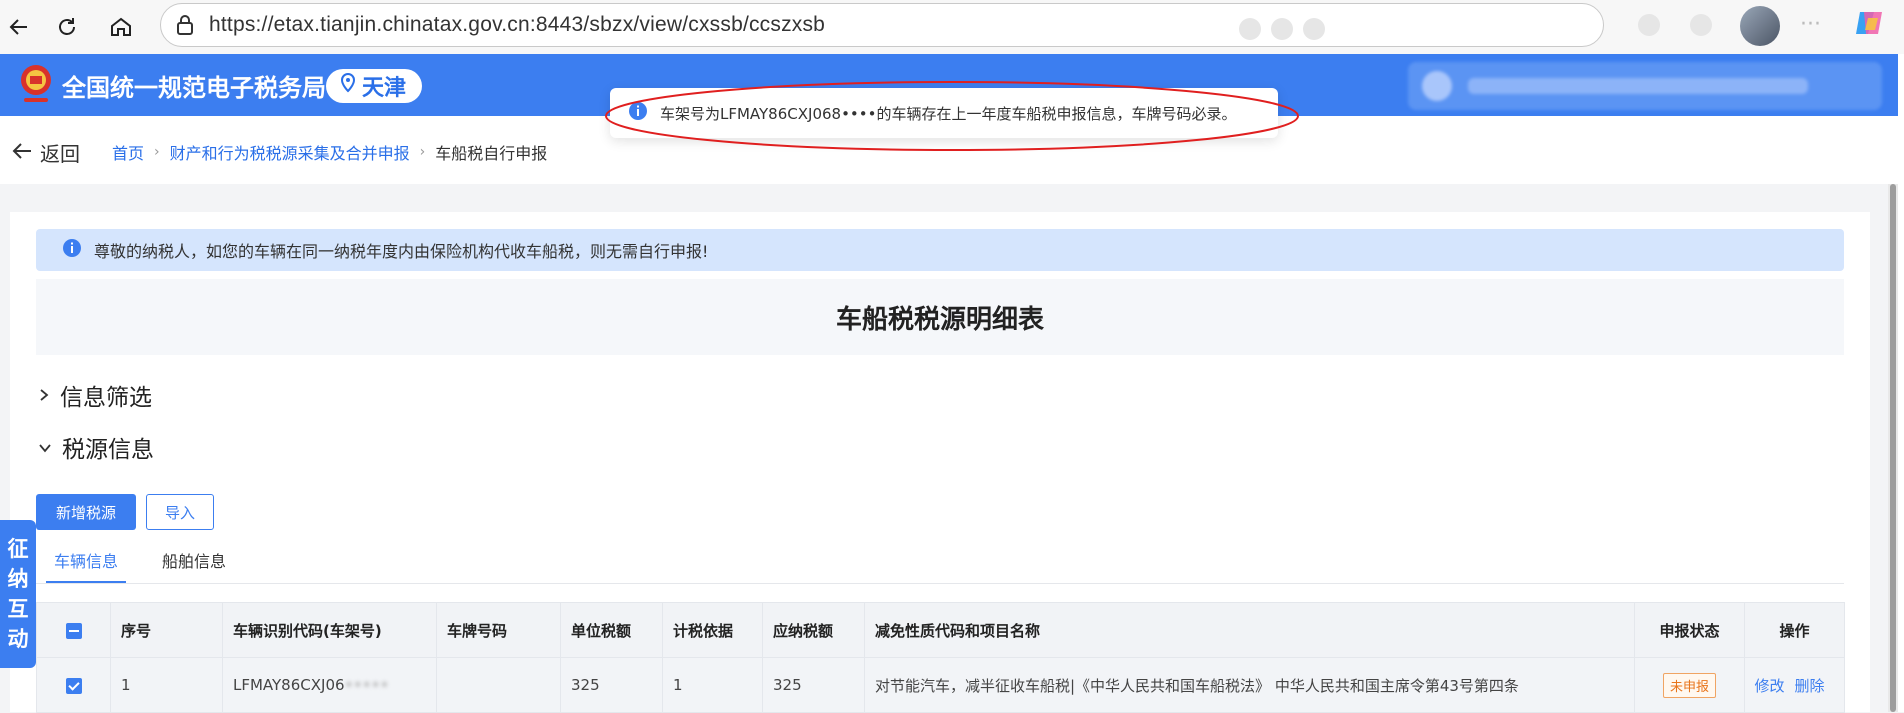 This screenshot has height=713, width=1904. Describe the element at coordinates (1314, 29) in the screenshot. I see `favorite-icon` at that location.